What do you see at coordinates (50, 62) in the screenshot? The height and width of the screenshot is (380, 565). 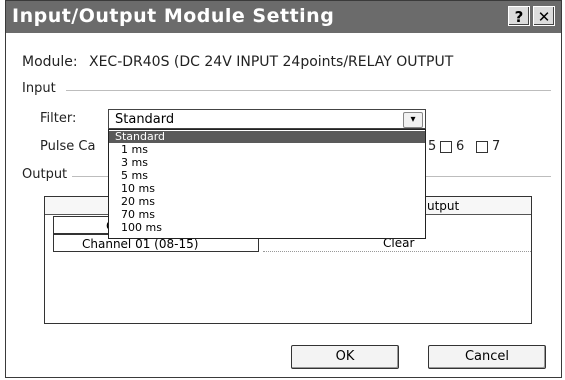 I see `module-label: Module:` at bounding box center [50, 62].